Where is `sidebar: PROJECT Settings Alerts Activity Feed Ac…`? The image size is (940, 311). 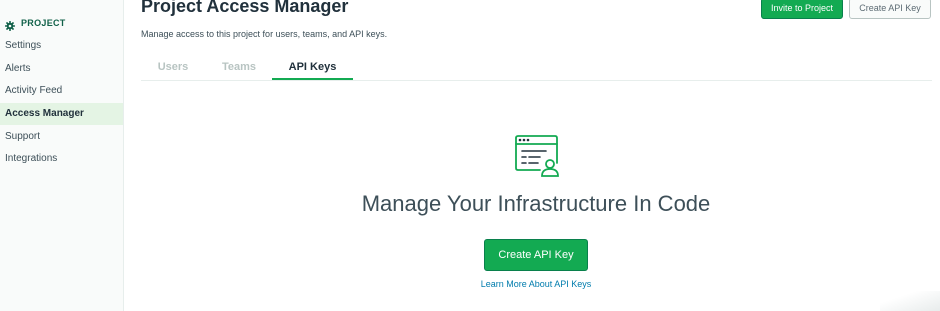
sidebar: PROJECT Settings Alerts Activity Feed Ac… is located at coordinates (62, 155).